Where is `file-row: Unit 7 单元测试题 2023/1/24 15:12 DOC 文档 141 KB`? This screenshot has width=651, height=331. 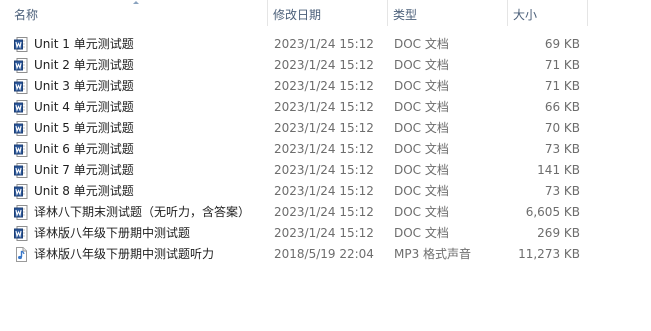 file-row: Unit 7 单元测试题 2023/1/24 15:12 DOC 文档 141 KB is located at coordinates (294, 170).